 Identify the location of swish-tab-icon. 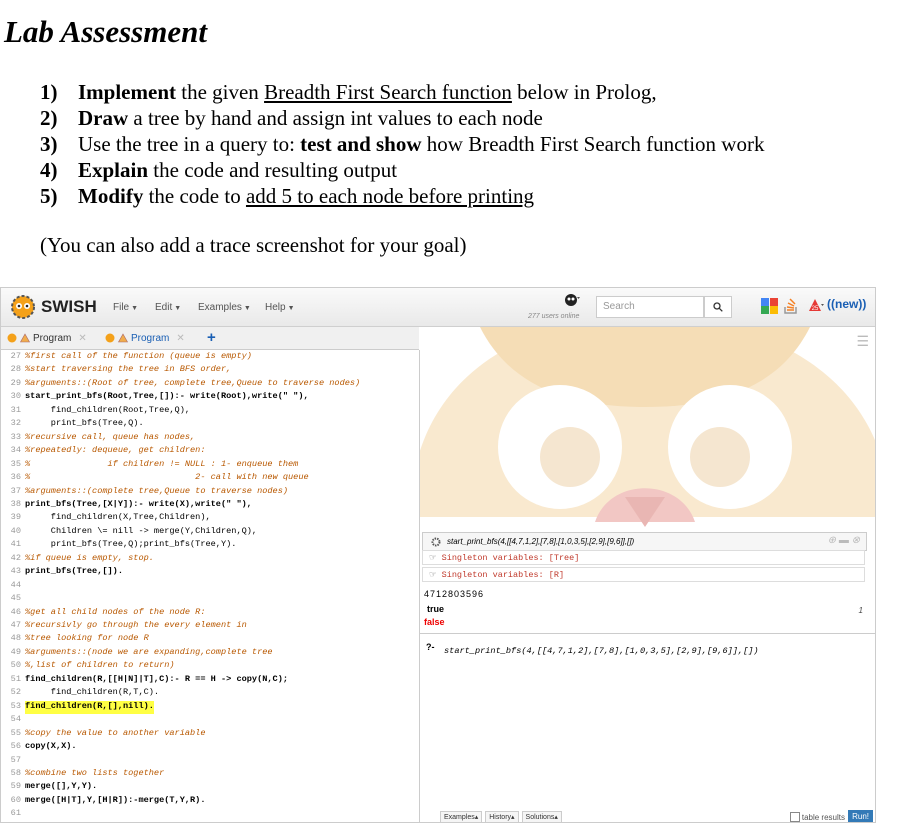
(12, 338).